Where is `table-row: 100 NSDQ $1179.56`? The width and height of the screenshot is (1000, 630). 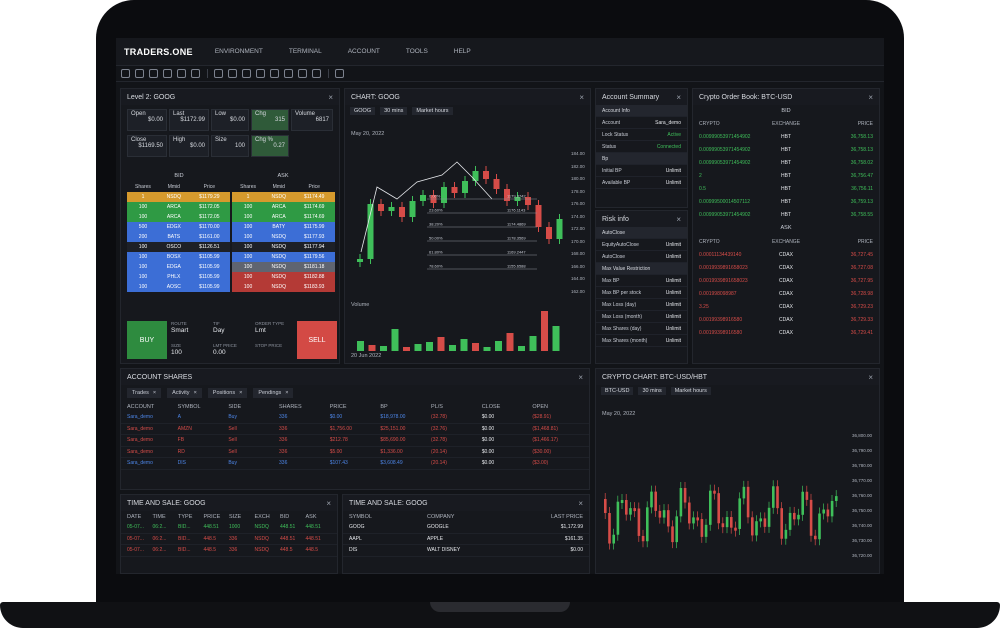 table-row: 100 NSDQ $1179.56 is located at coordinates (283, 257).